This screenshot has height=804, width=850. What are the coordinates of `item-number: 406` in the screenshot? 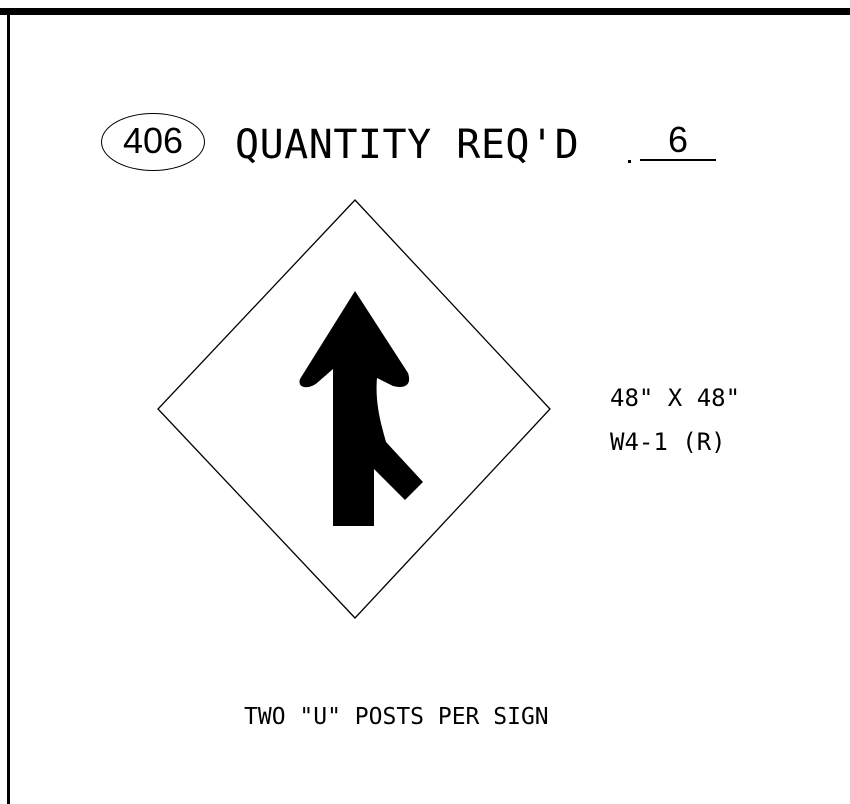 It's located at (153, 140).